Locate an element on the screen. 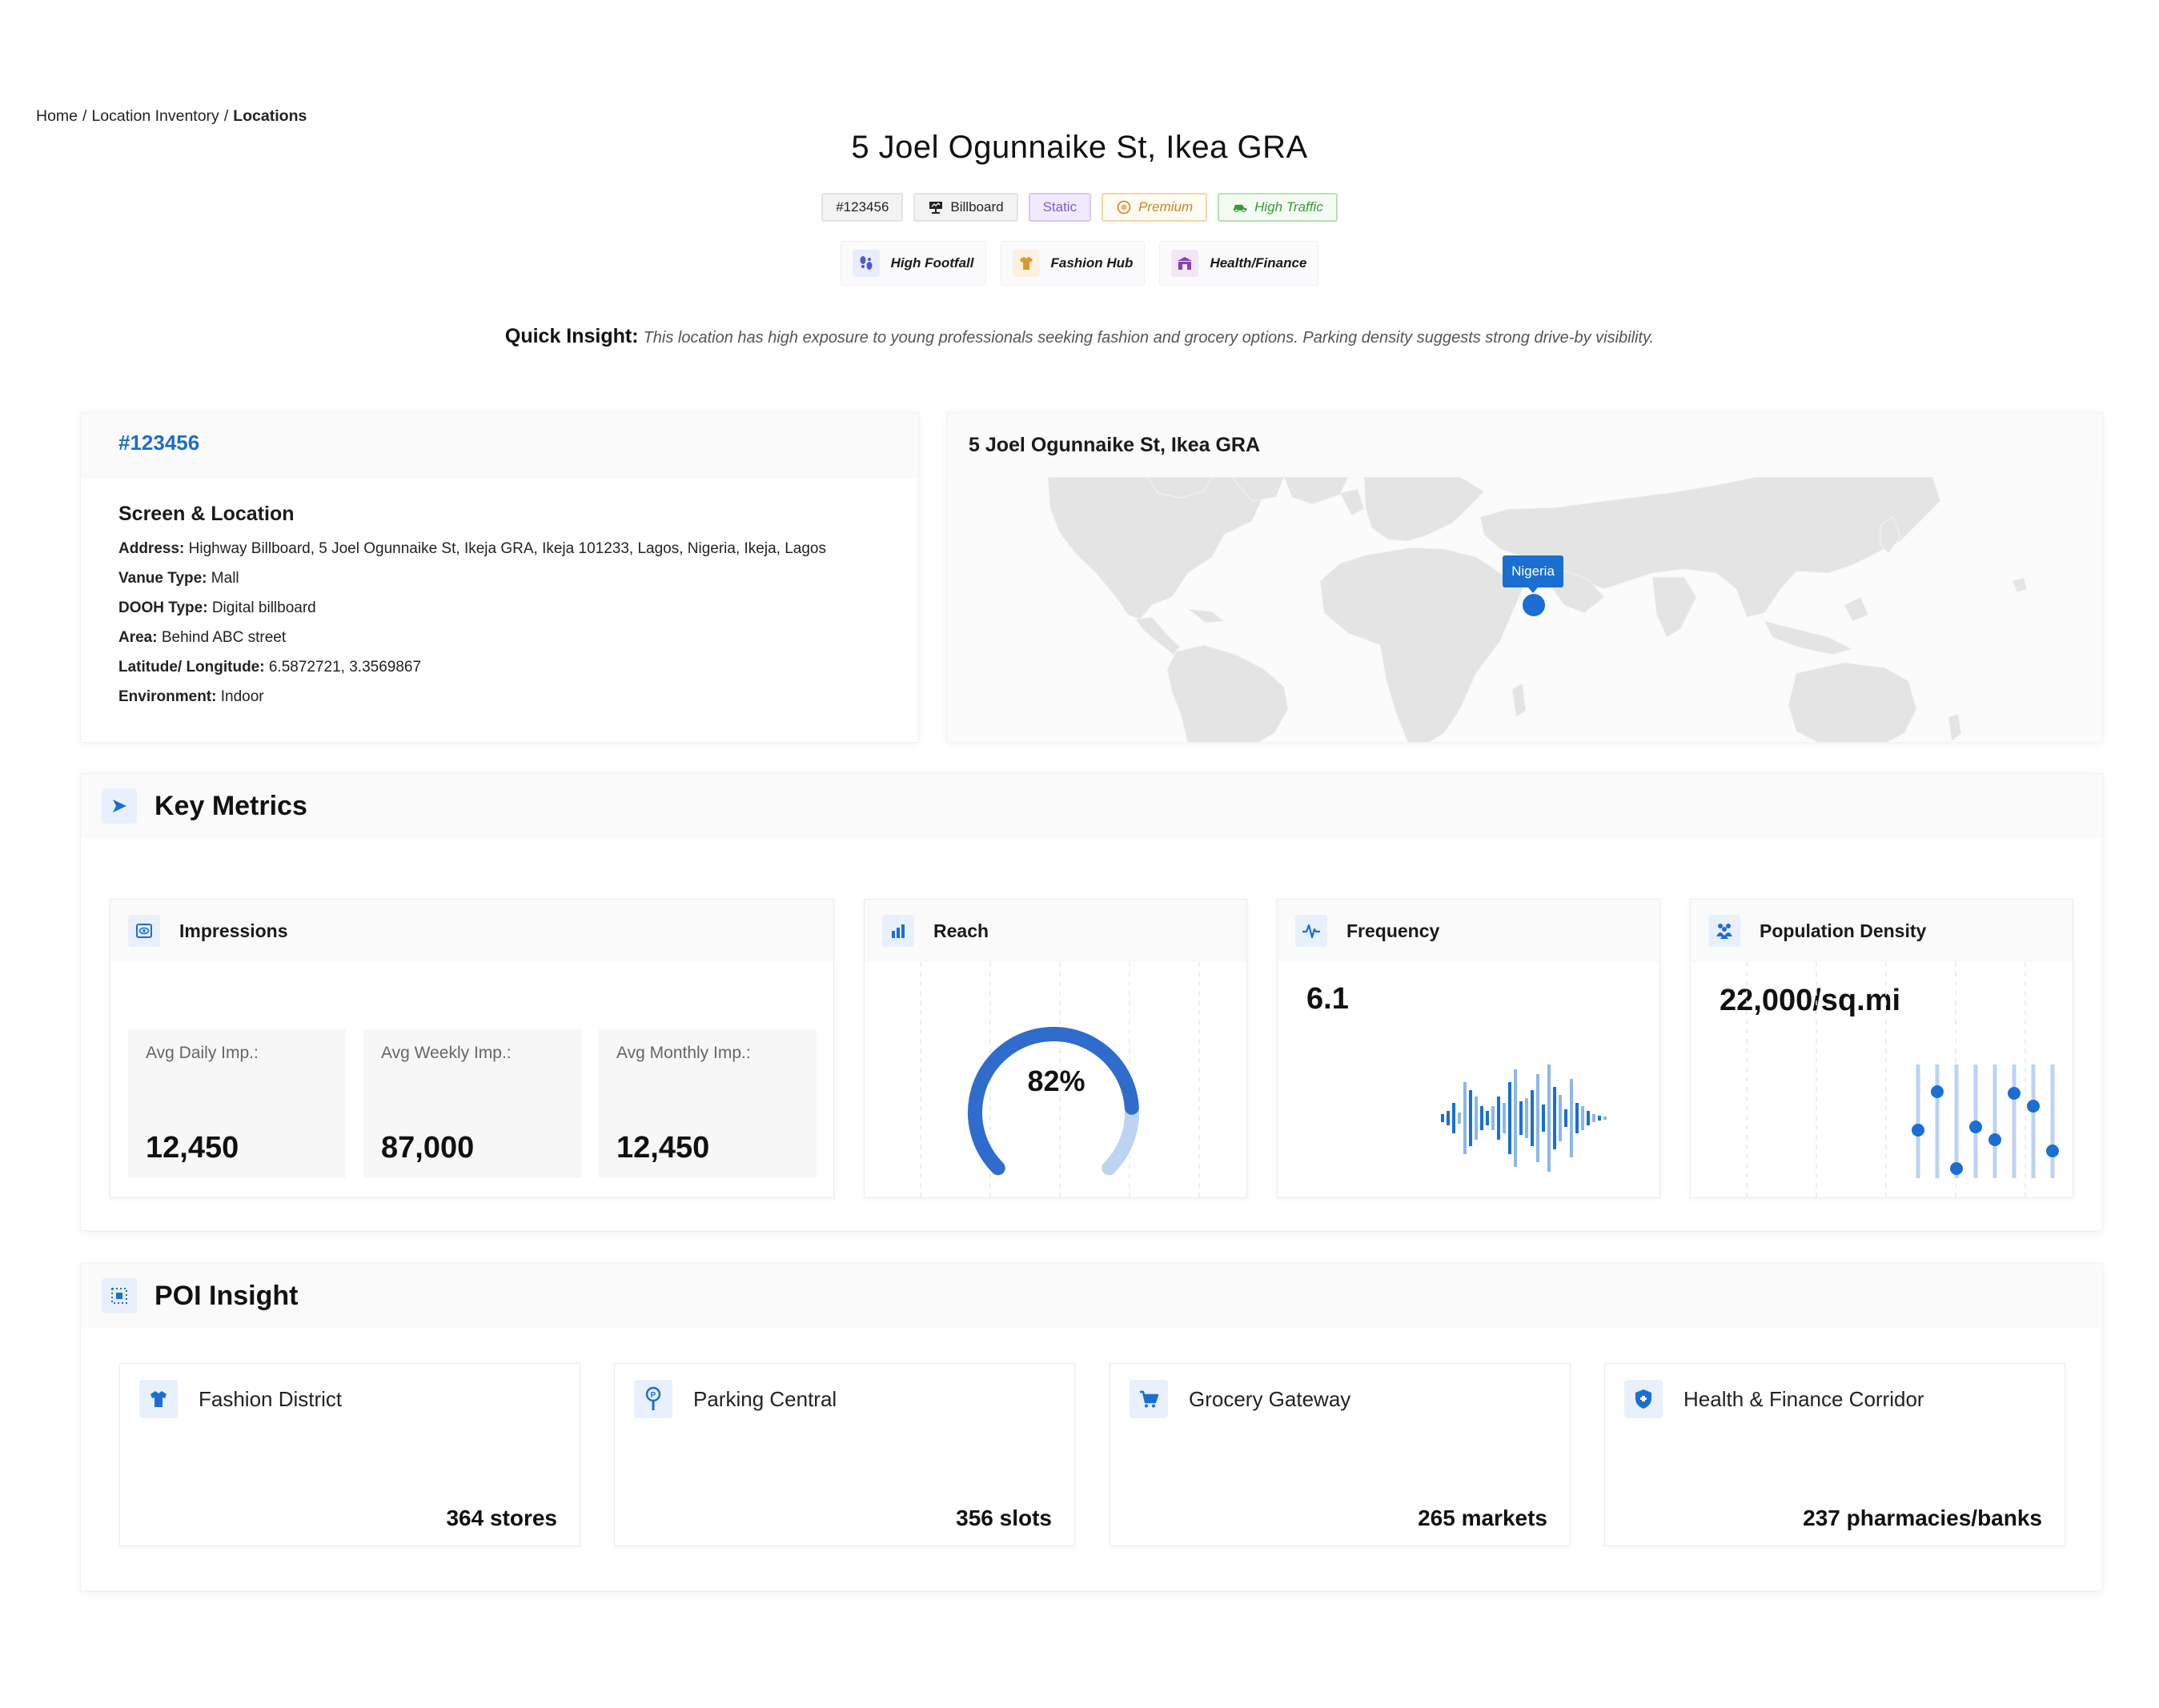 Image resolution: width=2159 pixels, height=1708 pixels. stat-label: Avg Weekly Imp.: is located at coordinates (447, 1053).